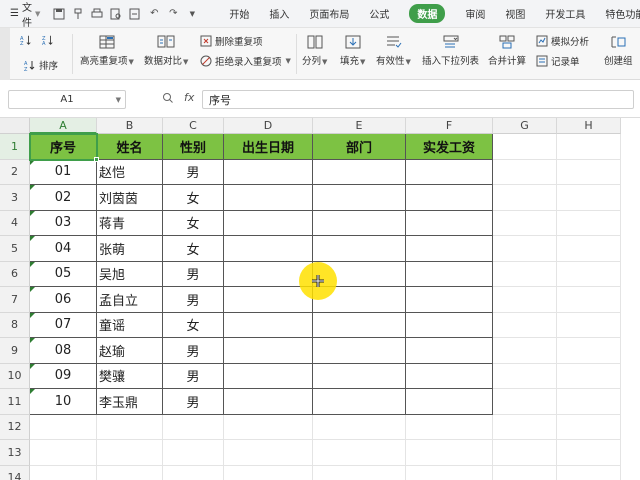 The image size is (640, 480). What do you see at coordinates (130, 249) in the screenshot?
I see `cell-b5: 张萌` at bounding box center [130, 249].